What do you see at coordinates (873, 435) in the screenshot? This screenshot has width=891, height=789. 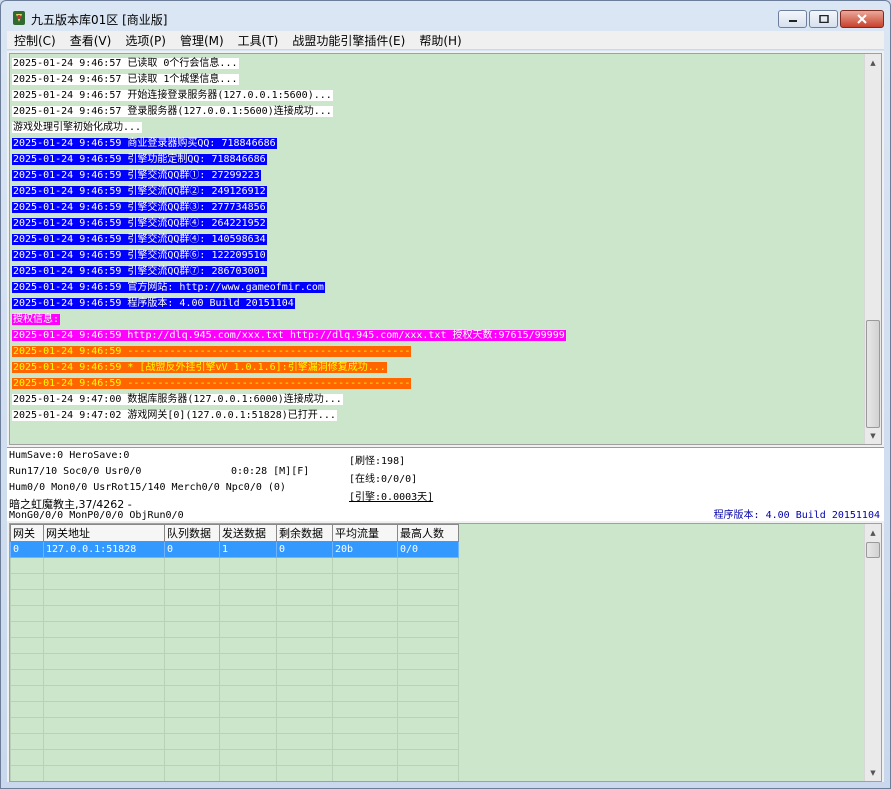 I see `scroll-down-icon: ▼` at bounding box center [873, 435].